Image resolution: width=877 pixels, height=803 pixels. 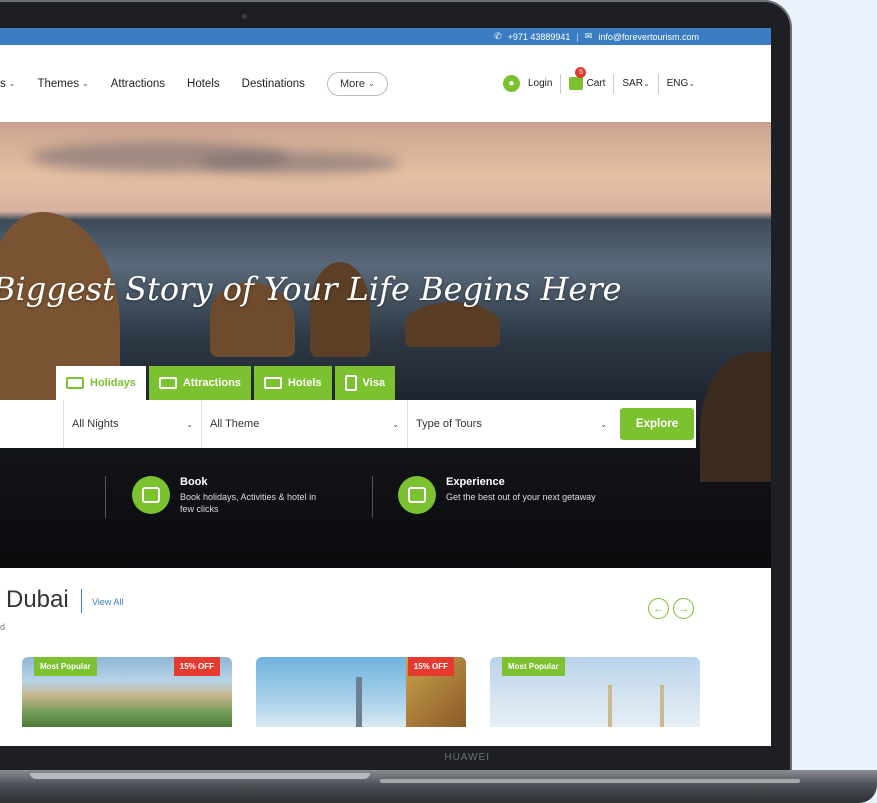 What do you see at coordinates (75, 383) in the screenshot?
I see `holiday-icon` at bounding box center [75, 383].